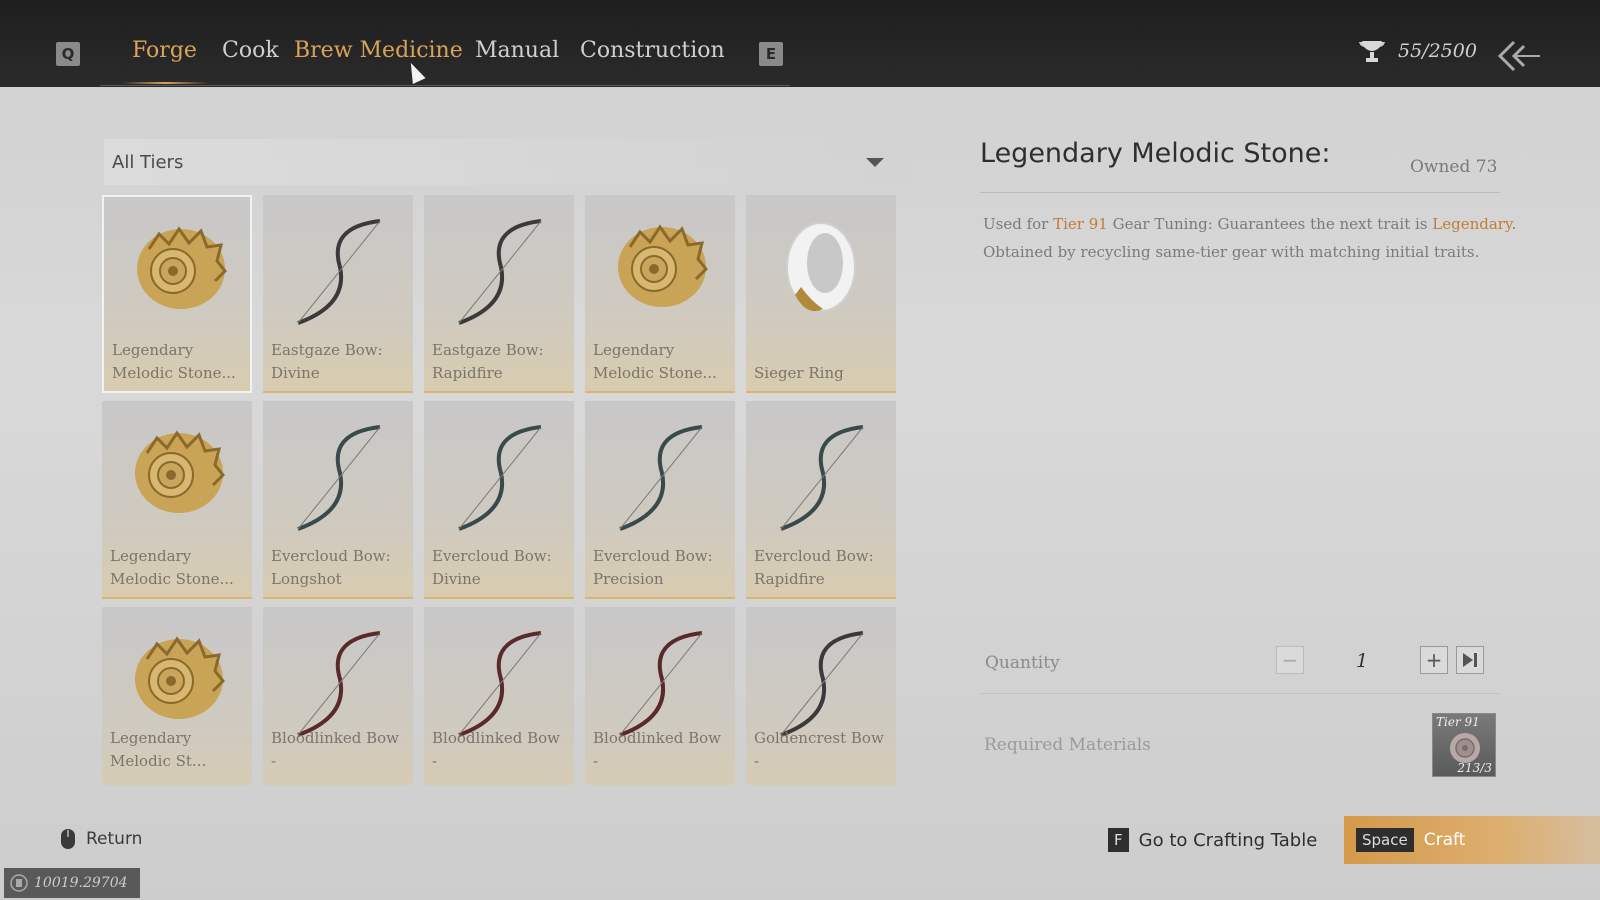 Image resolution: width=1600 pixels, height=900 pixels. I want to click on desc-text: Used for, so click(1018, 224).